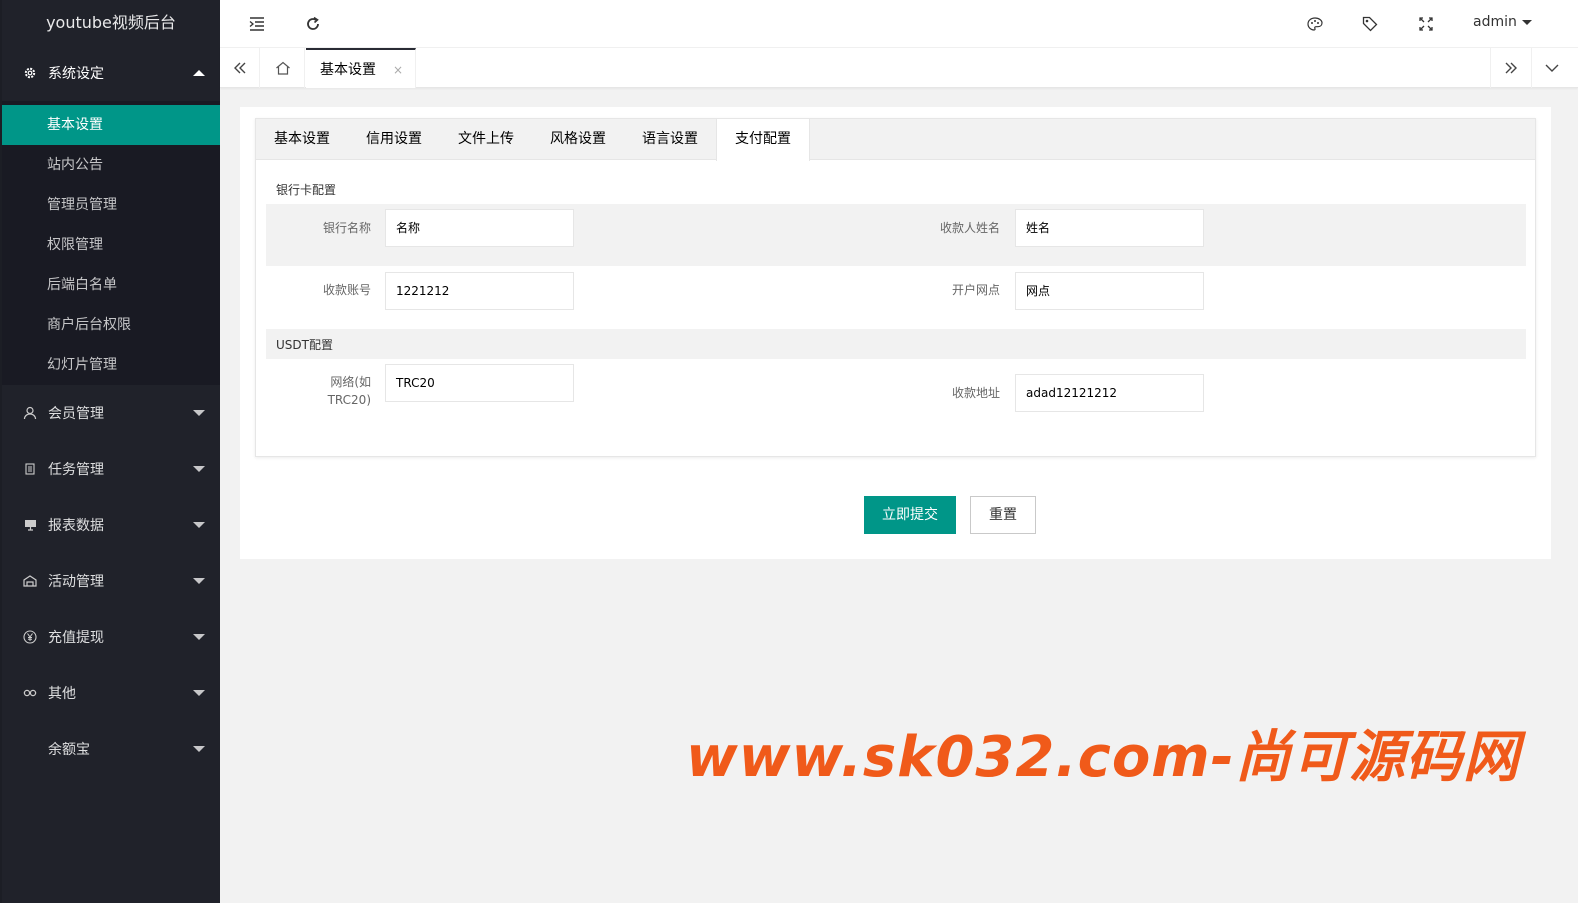  I want to click on tabs-dropdown-icon, so click(1551, 68).